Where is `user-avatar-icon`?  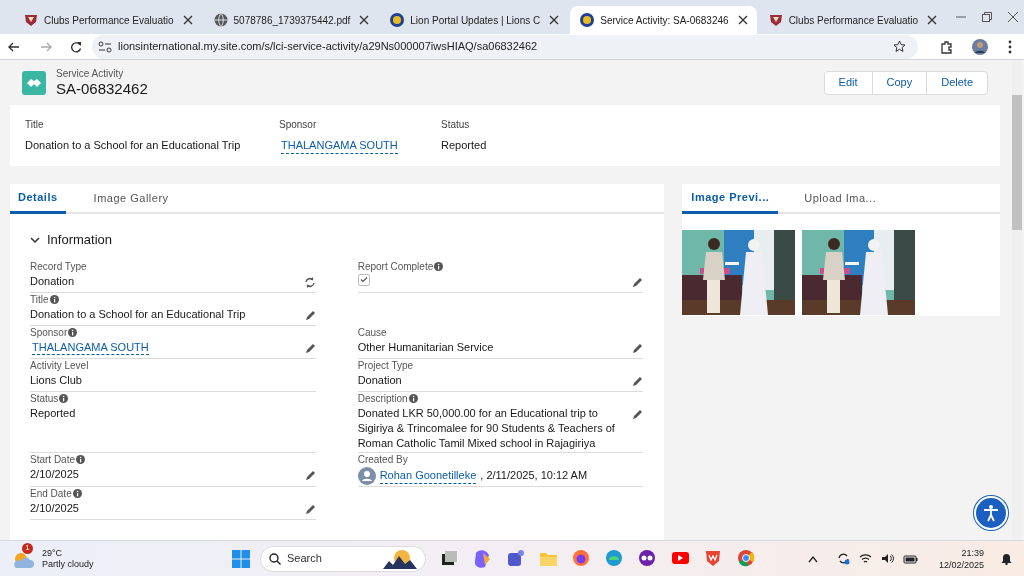
user-avatar-icon is located at coordinates (366, 475).